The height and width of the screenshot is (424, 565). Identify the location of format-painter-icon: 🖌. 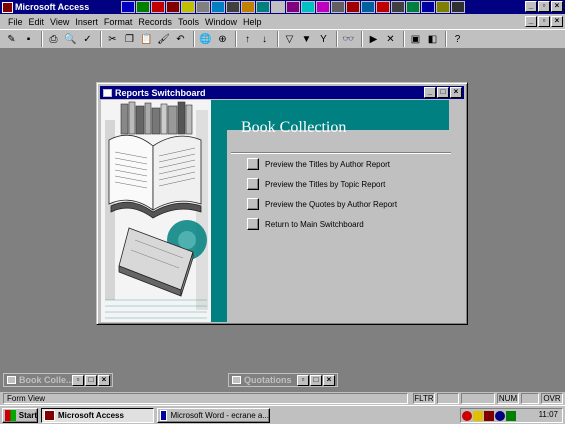
(163, 39).